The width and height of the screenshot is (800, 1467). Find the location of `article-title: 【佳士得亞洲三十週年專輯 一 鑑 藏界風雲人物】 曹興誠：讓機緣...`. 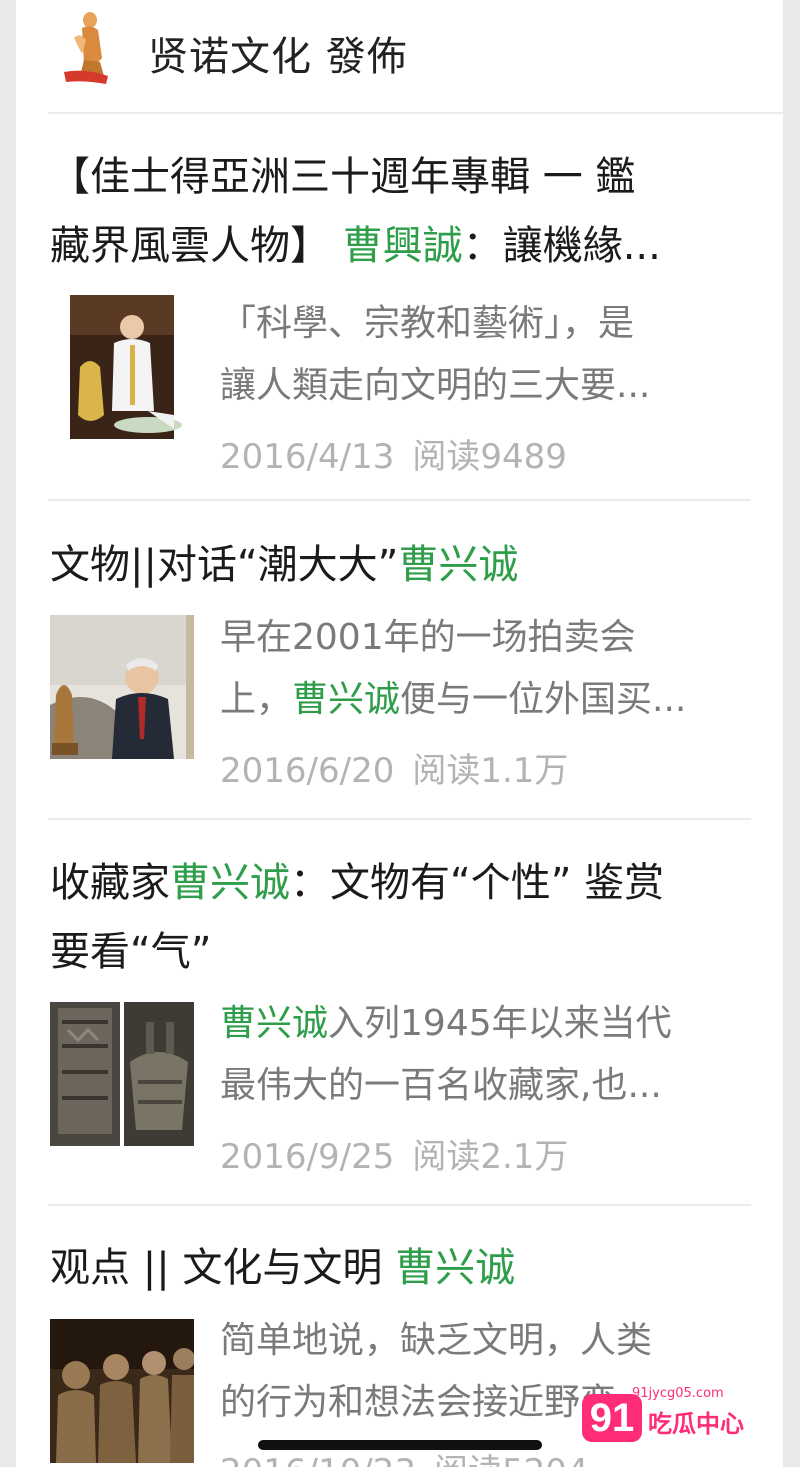

article-title: 【佳士得亞洲三十週年專輯 一 鑑 藏界風雲人物】 曹興誠：讓機緣... is located at coordinates (400, 212).